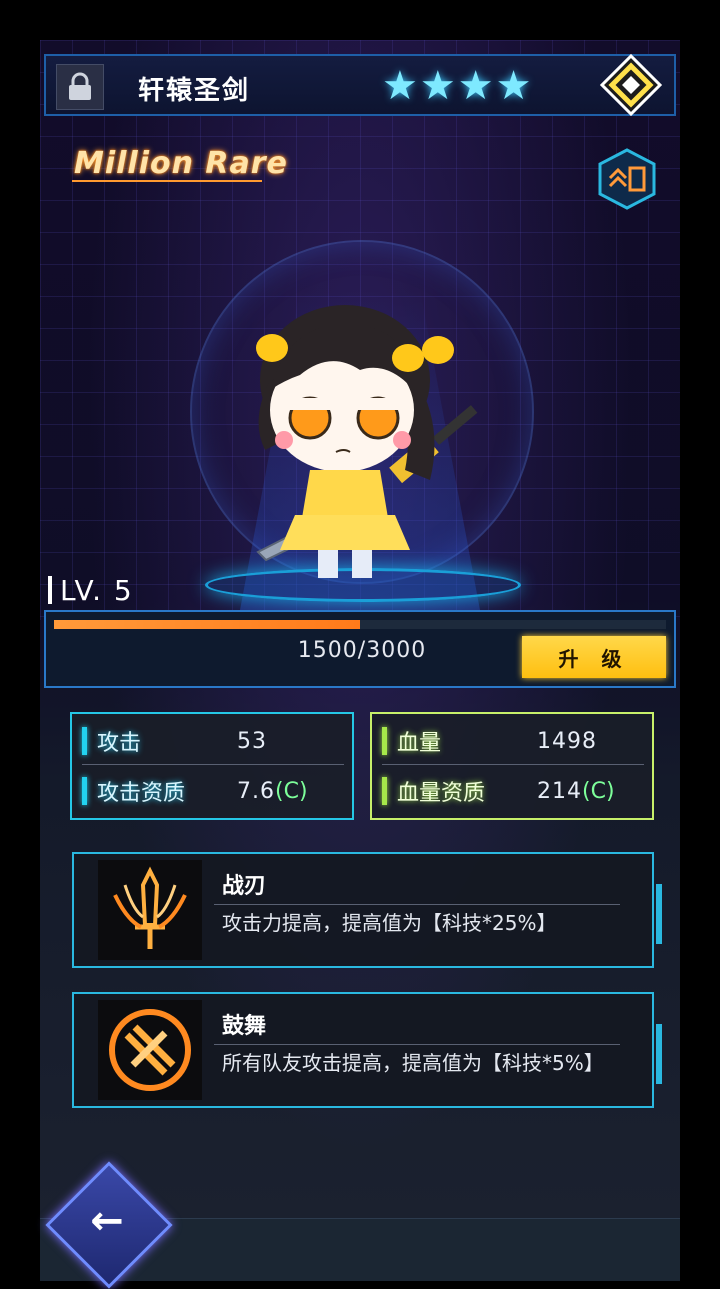 Image resolution: width=720 pixels, height=1289 pixels. I want to click on hp-quality-row: 血量资质 214 (C), so click(513, 791).